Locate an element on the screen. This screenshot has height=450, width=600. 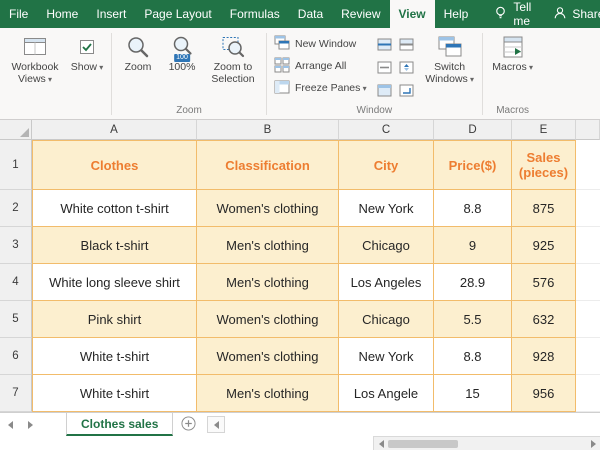
row-header-5: 5 is located at coordinates (16, 319).